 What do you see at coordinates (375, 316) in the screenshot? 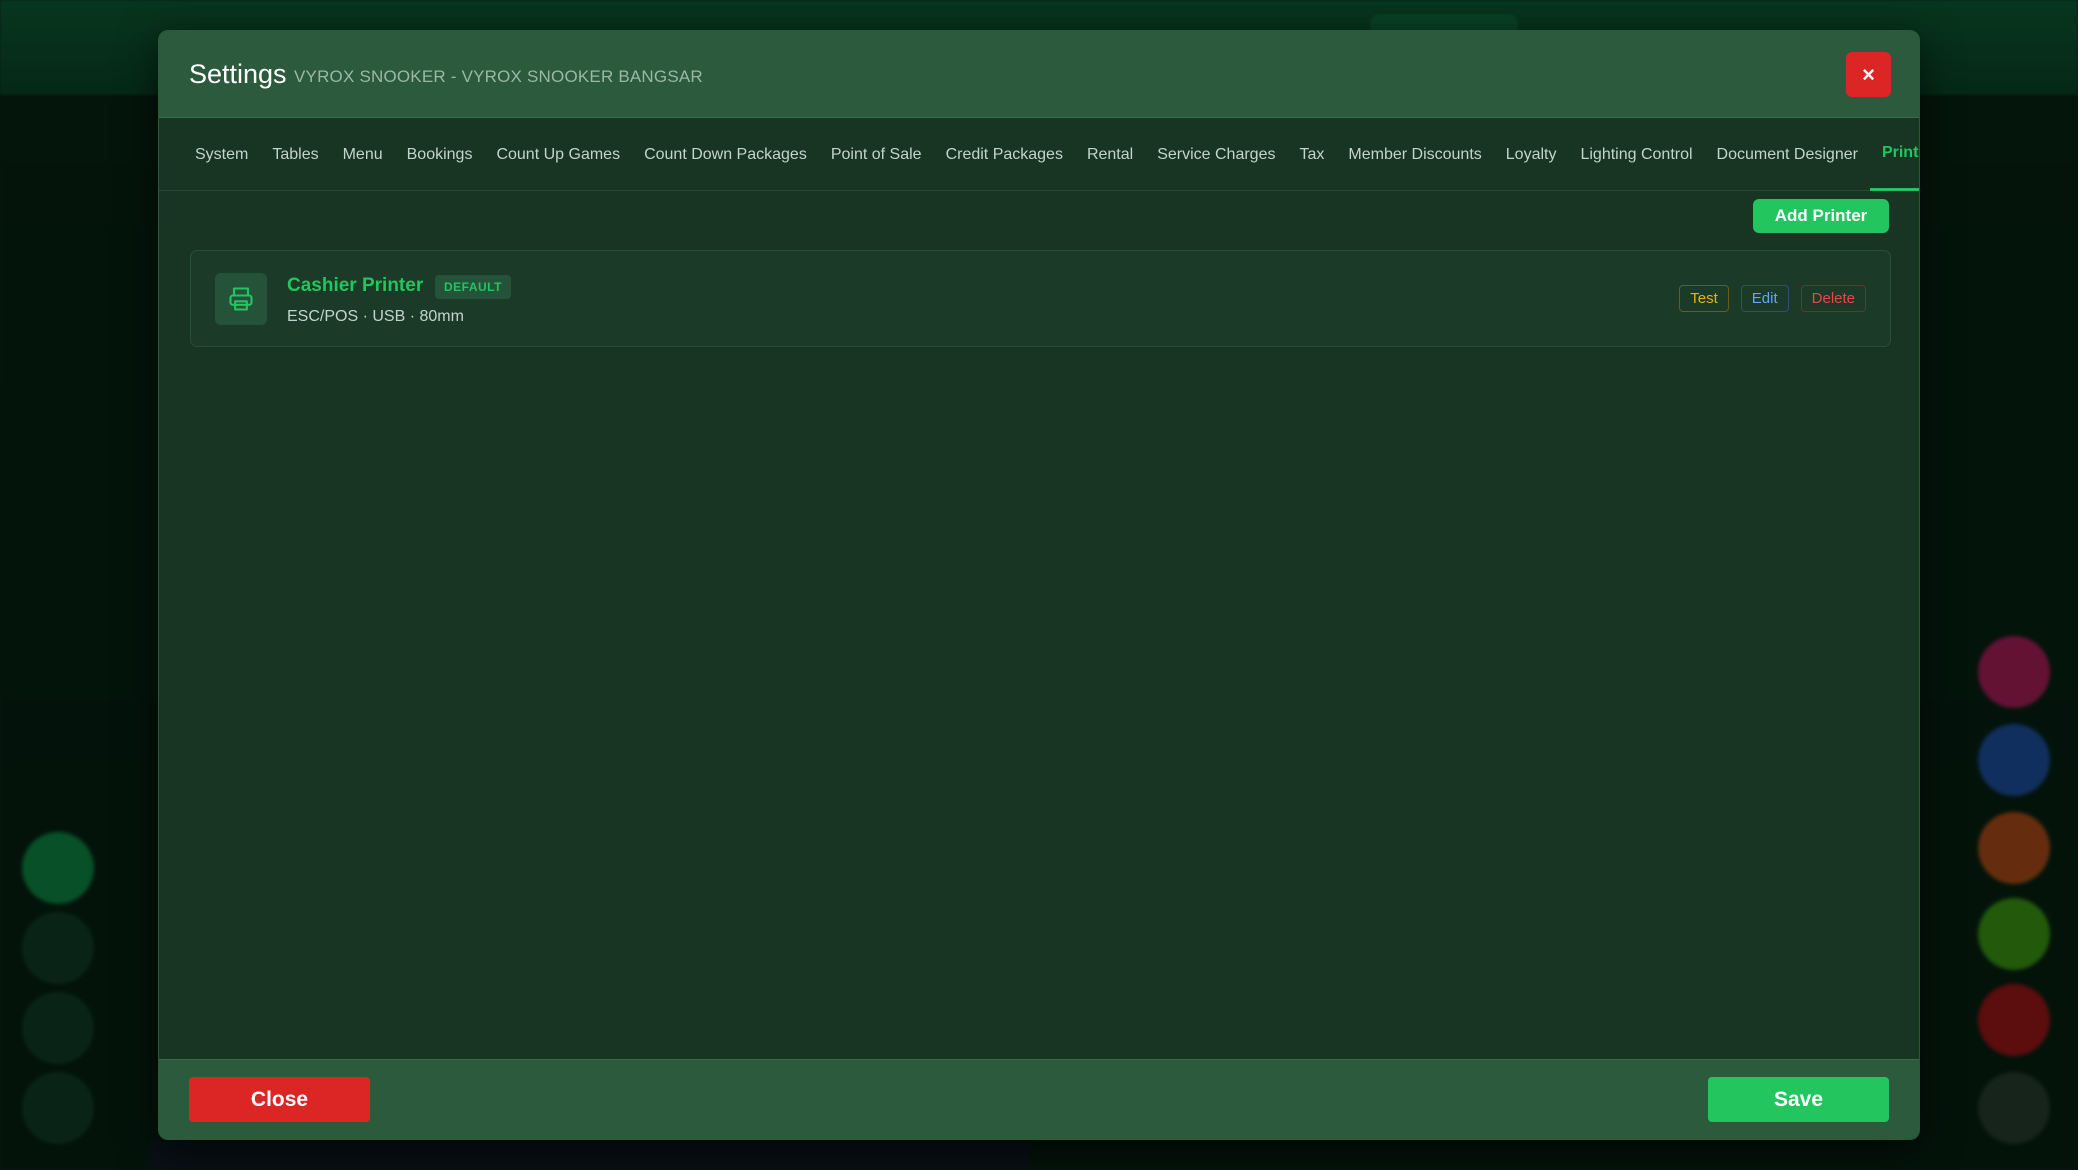
I see `printer-meta: ESC/POS · USB · 80mm` at bounding box center [375, 316].